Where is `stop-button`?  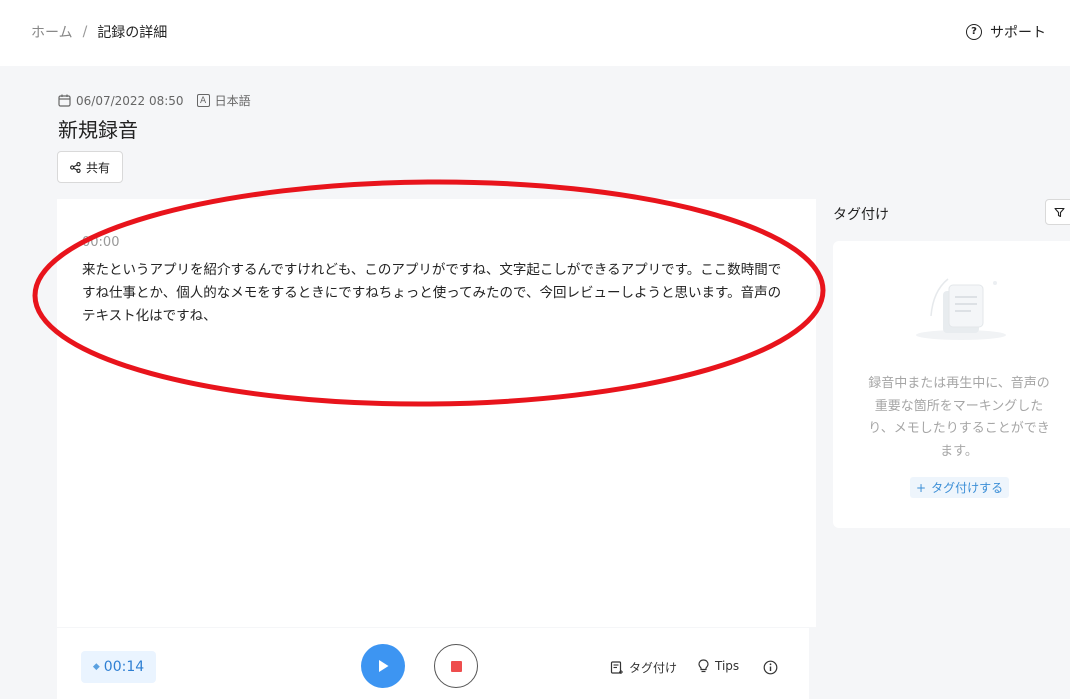
stop-button is located at coordinates (456, 666).